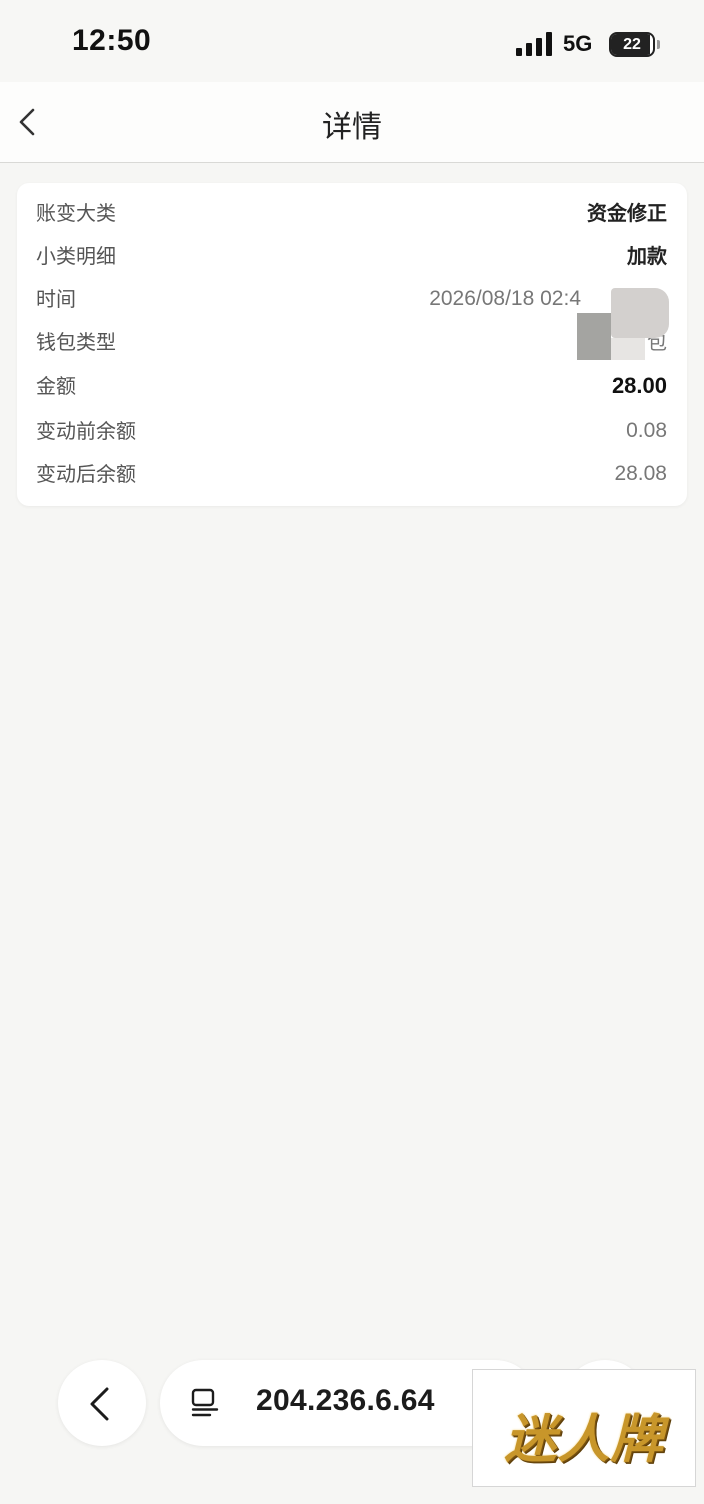  Describe the element at coordinates (647, 256) in the screenshot. I see `detail-value: 加款` at that location.